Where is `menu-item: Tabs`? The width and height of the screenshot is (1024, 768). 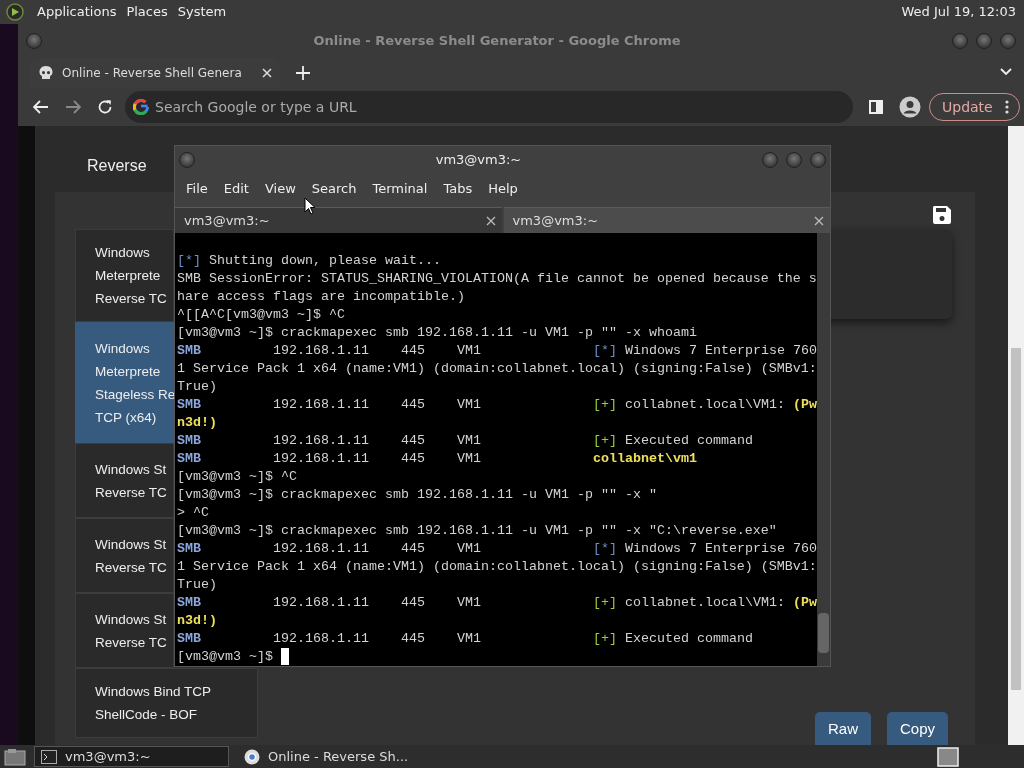
menu-item: Tabs is located at coordinates (458, 189).